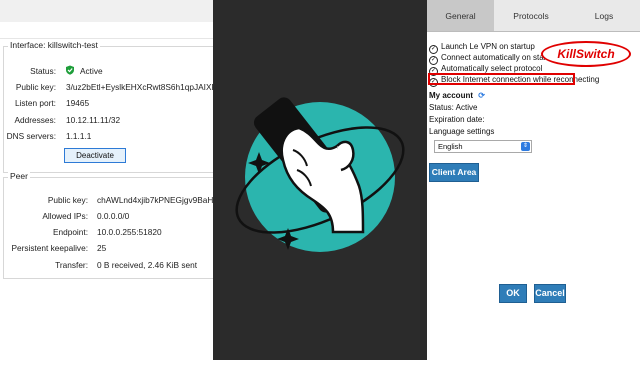 The width and height of the screenshot is (640, 365). What do you see at coordinates (139, 87) in the screenshot?
I see `public-key-value: 3/uz2bEtl+EyslkEHXcRwt8S6h1qpJAIXP` at bounding box center [139, 87].